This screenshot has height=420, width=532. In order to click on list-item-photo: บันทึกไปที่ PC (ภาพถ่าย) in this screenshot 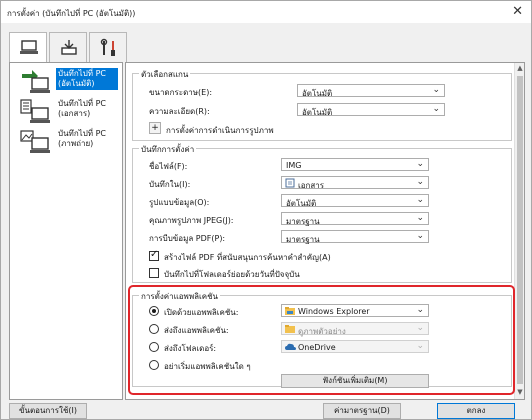, I will do `click(66, 143)`.